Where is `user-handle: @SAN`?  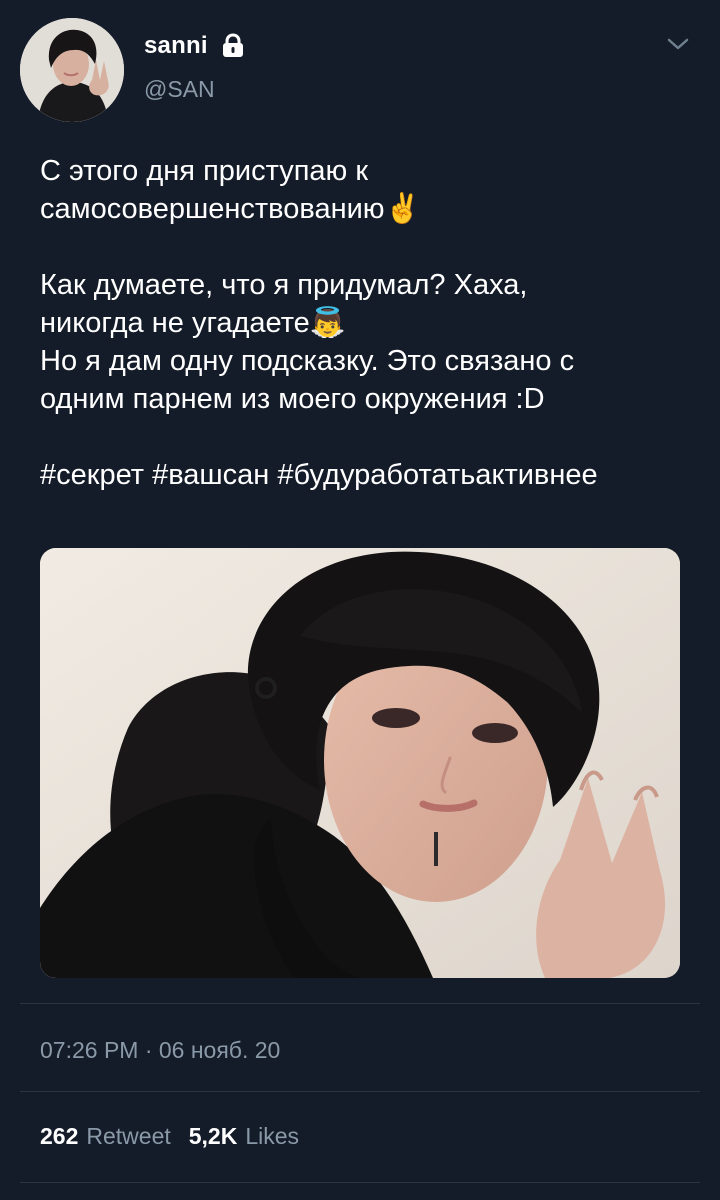 user-handle: @SAN is located at coordinates (179, 89).